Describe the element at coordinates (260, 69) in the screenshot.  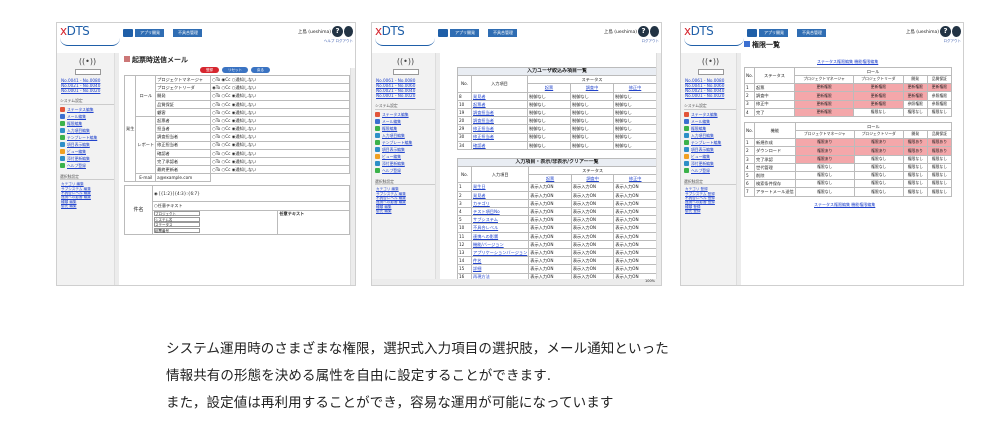
I see `back-button: 戻る` at that location.